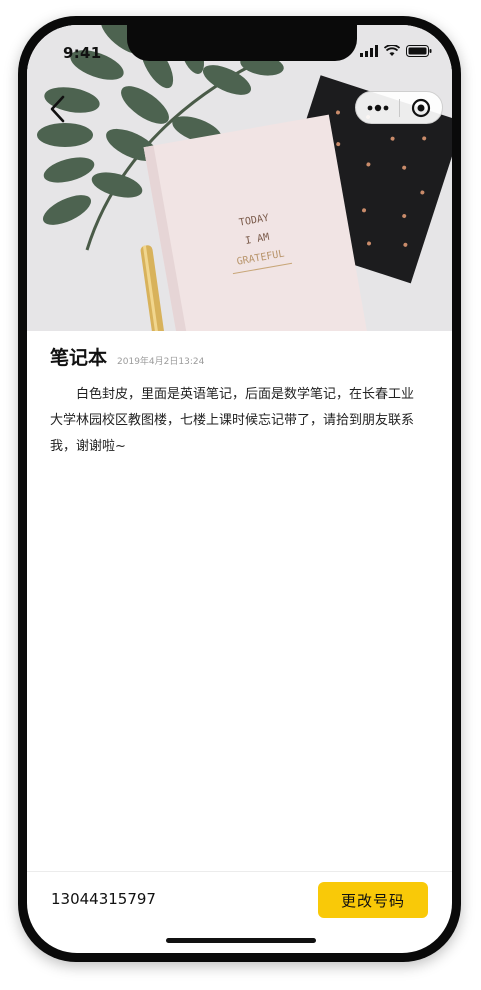 Image resolution: width=481 pixels, height=990 pixels. Describe the element at coordinates (242, 43) in the screenshot. I see `device-notch` at that location.